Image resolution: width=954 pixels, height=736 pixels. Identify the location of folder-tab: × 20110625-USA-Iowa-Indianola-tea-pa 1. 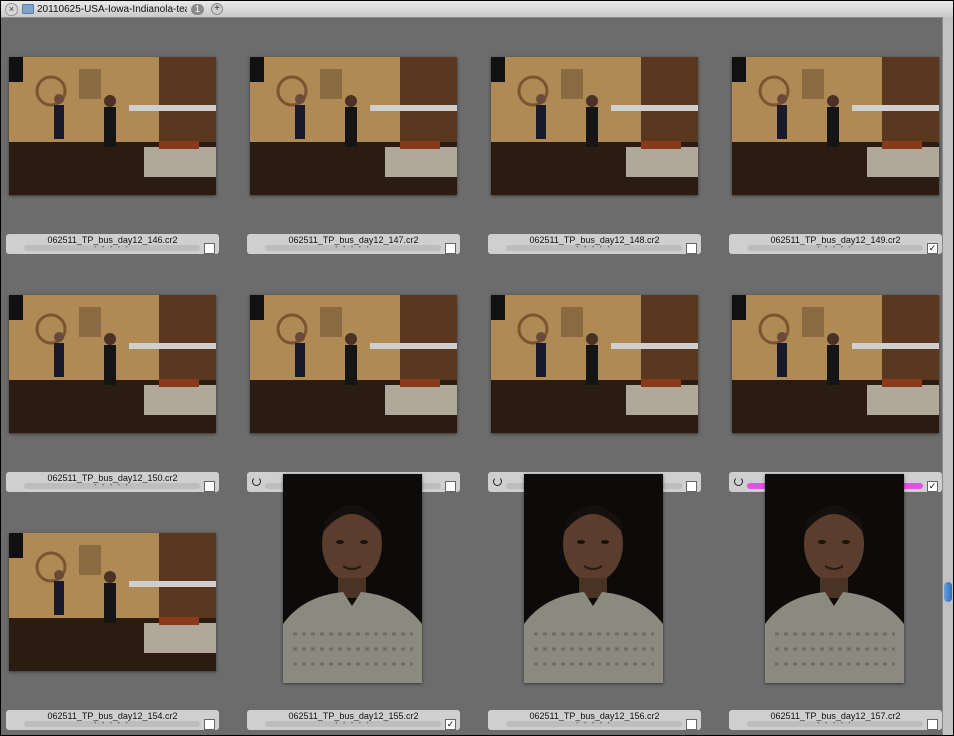
(108, 9).